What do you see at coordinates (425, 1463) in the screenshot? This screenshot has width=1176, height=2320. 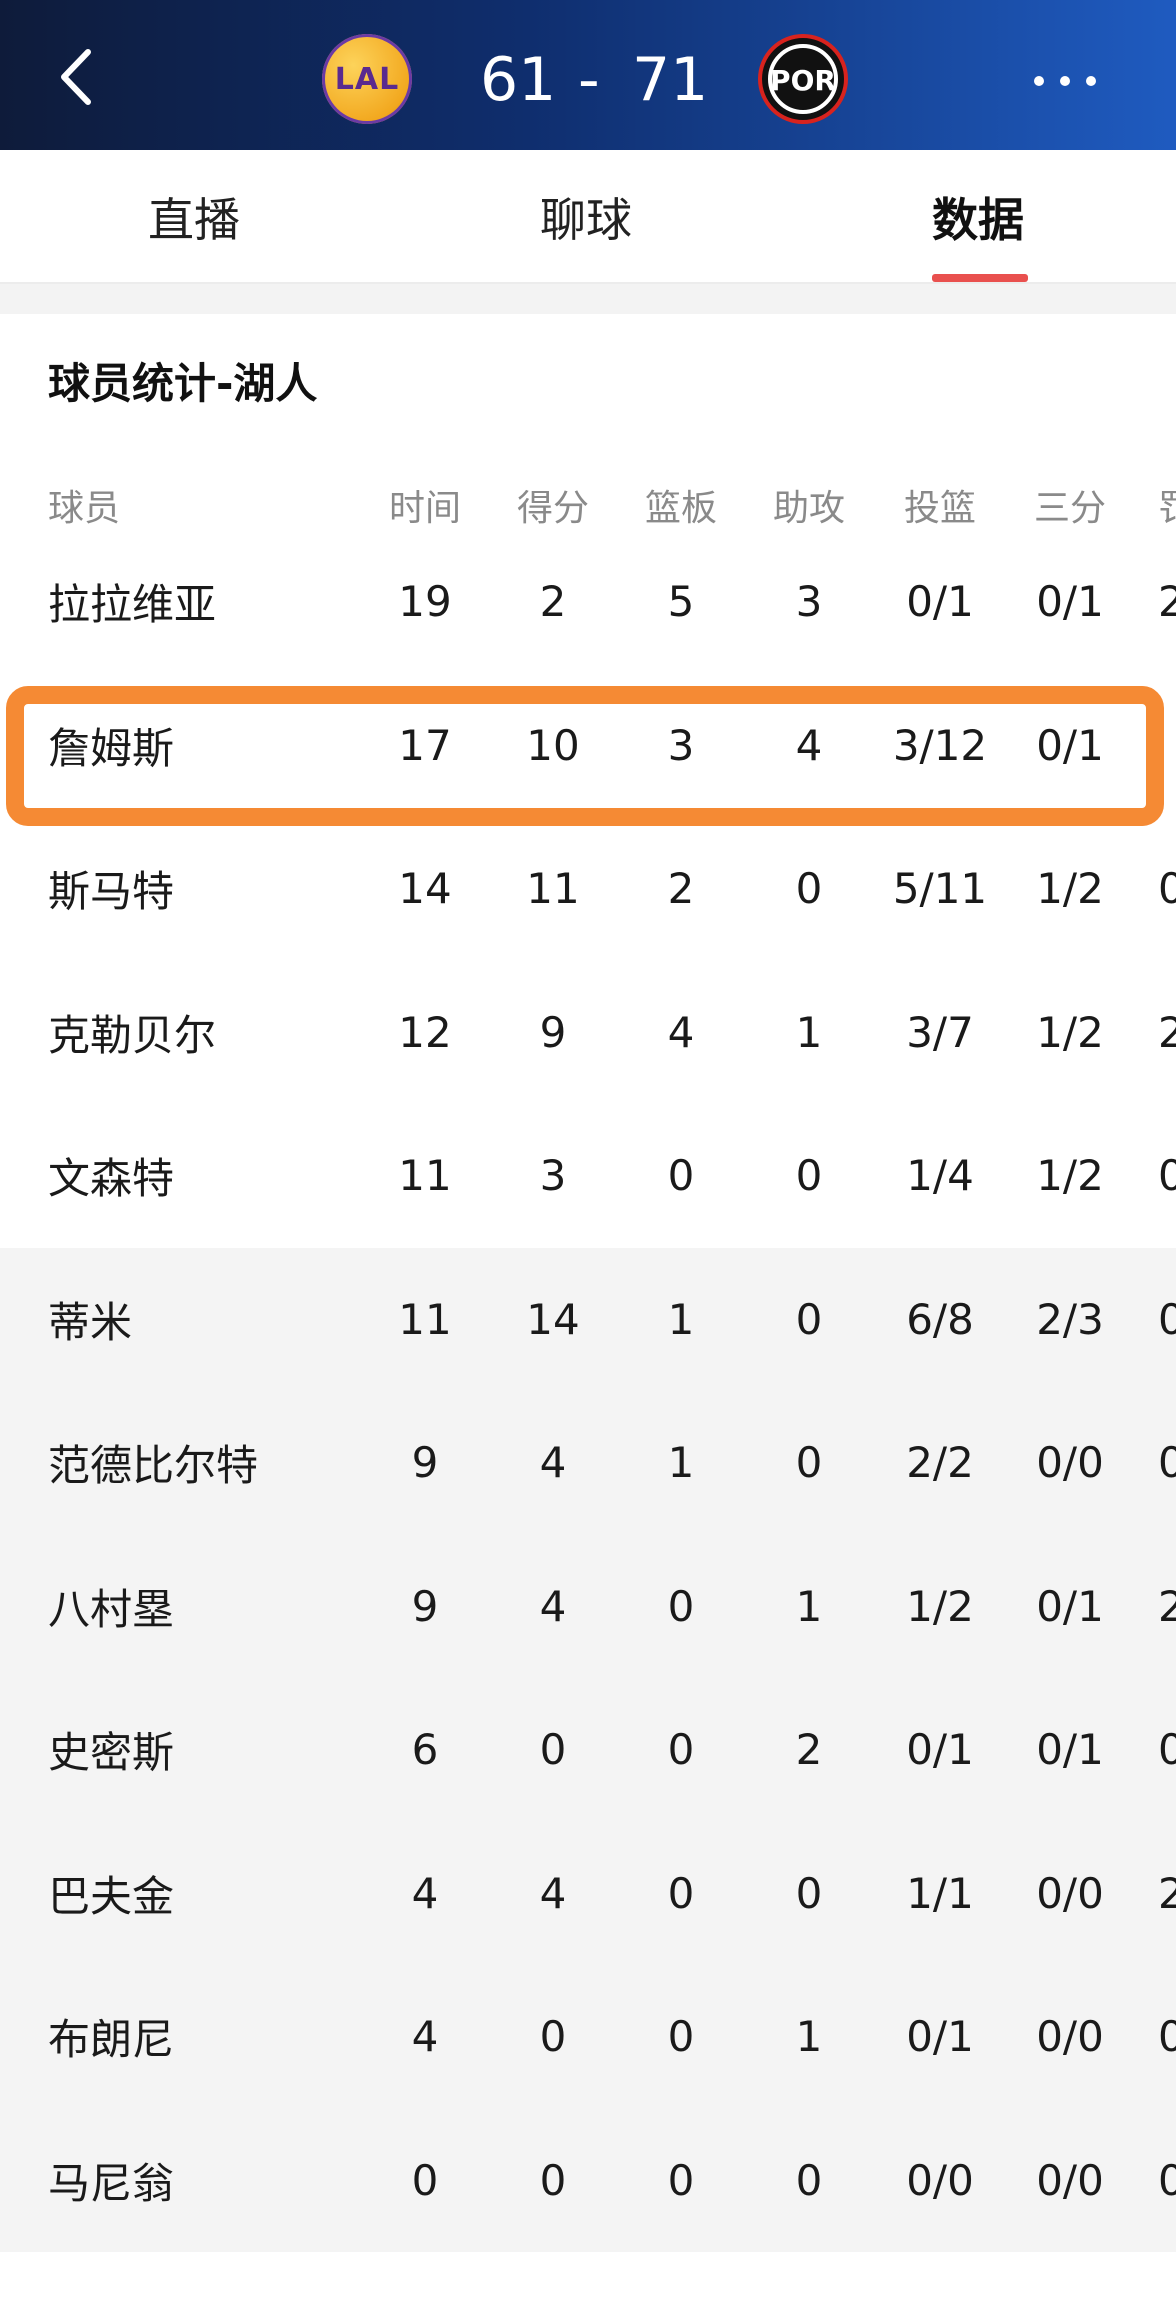 I see `minutes-cell: 9` at bounding box center [425, 1463].